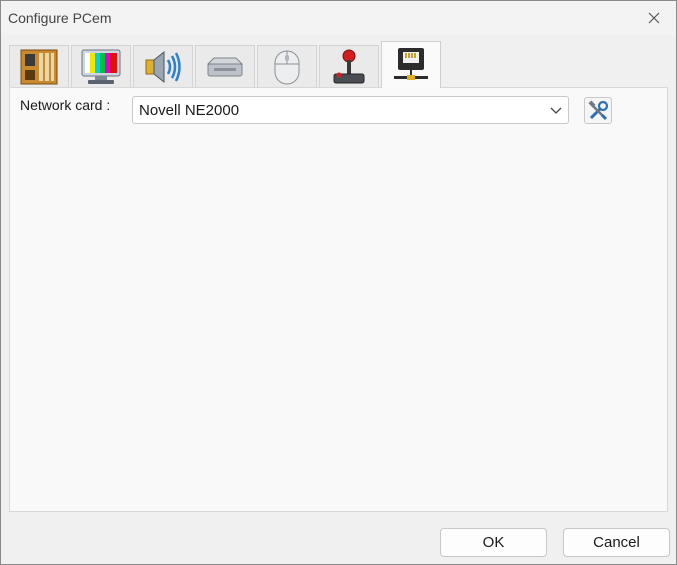 This screenshot has width=677, height=565. I want to click on tab-network, so click(411, 64).